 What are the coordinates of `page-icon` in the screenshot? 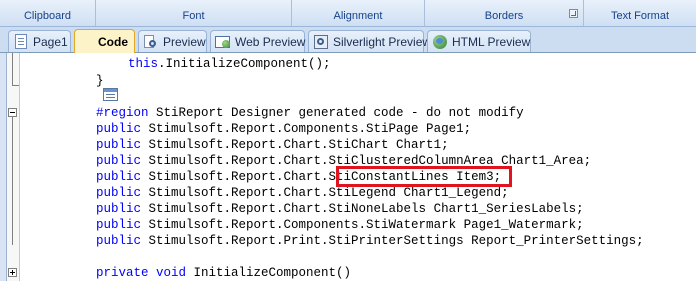 It's located at (21, 41).